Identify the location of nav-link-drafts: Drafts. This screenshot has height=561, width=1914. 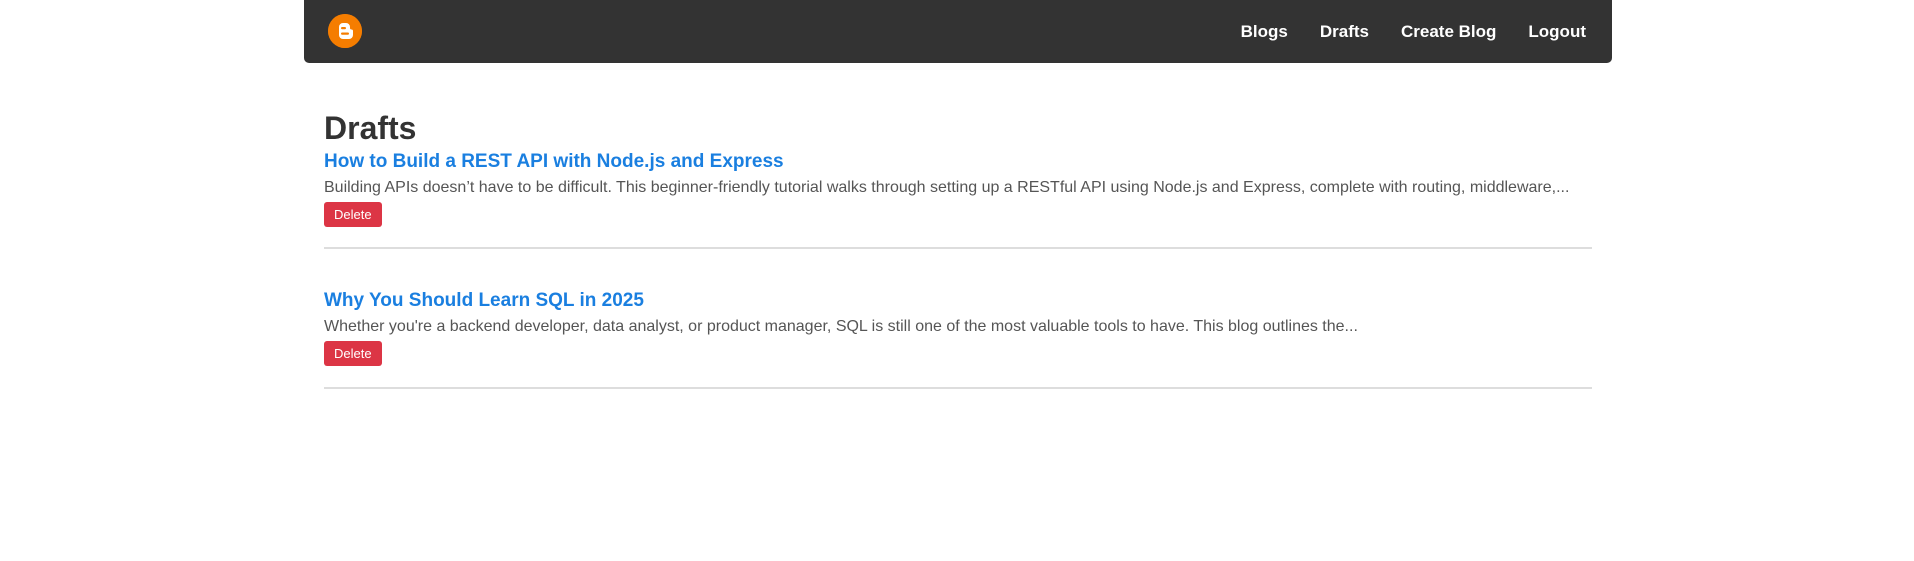
(1344, 32).